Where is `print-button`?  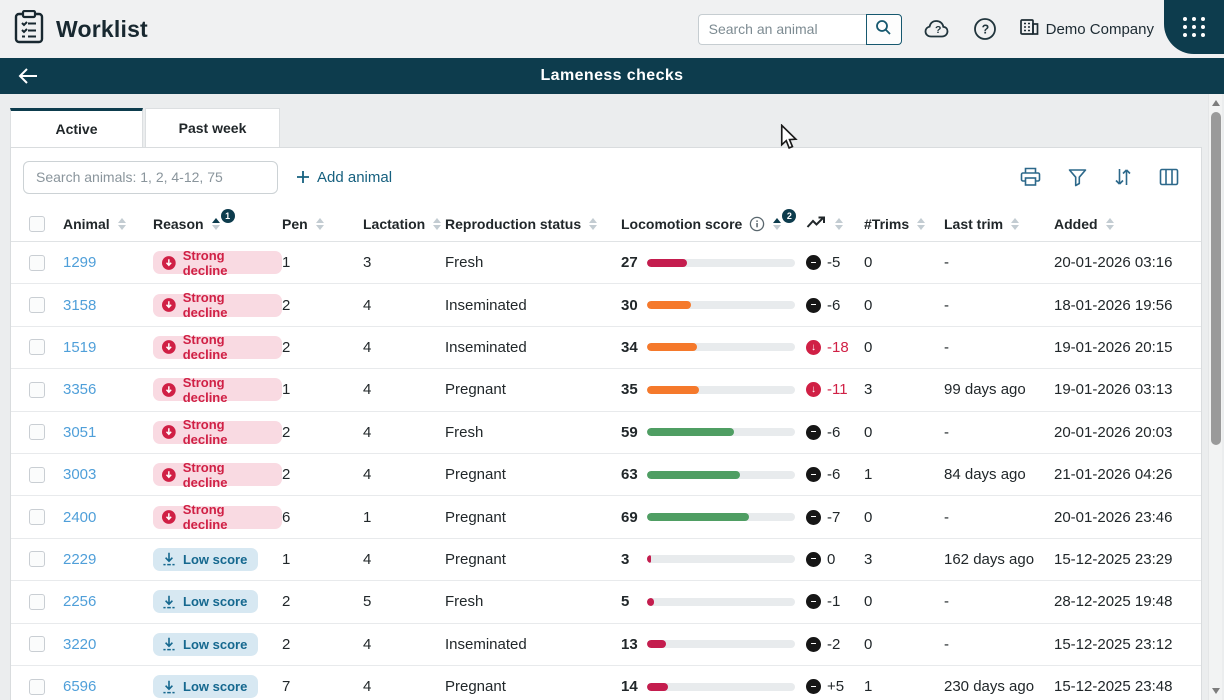
print-button is located at coordinates (1030, 177).